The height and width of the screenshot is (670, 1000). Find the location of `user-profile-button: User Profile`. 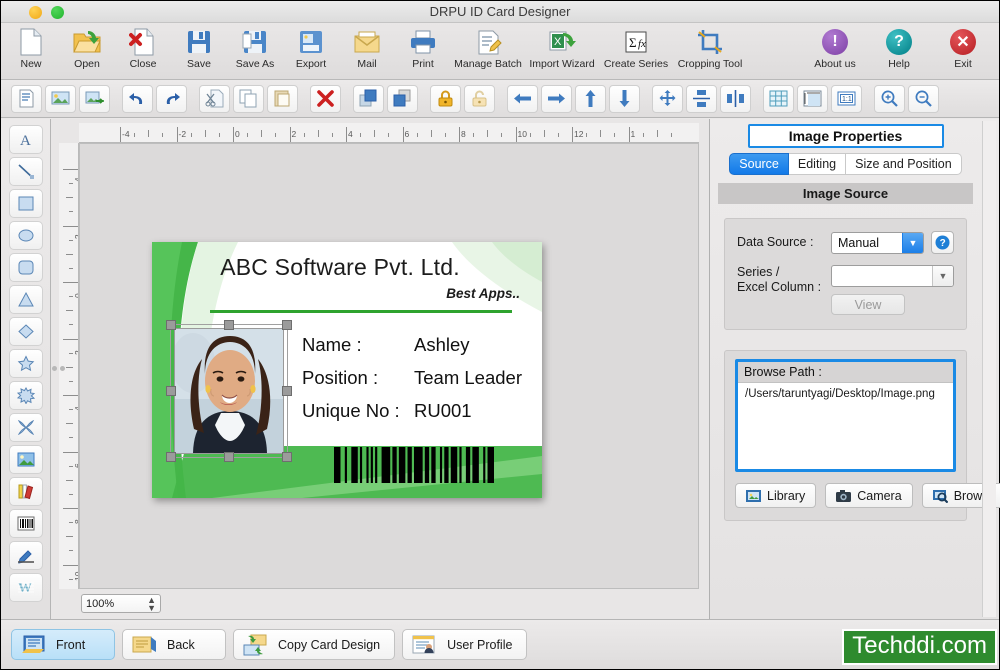

user-profile-button: User Profile is located at coordinates (465, 644).